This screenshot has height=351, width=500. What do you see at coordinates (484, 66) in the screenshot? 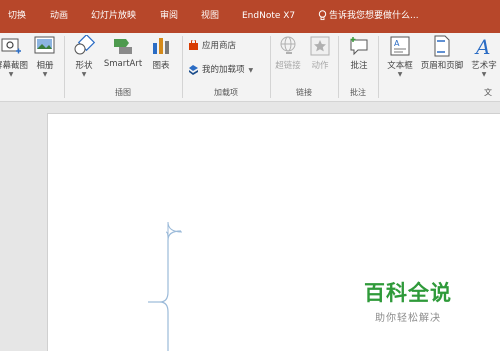
I see `wordart-label: 艺术字` at bounding box center [484, 66].